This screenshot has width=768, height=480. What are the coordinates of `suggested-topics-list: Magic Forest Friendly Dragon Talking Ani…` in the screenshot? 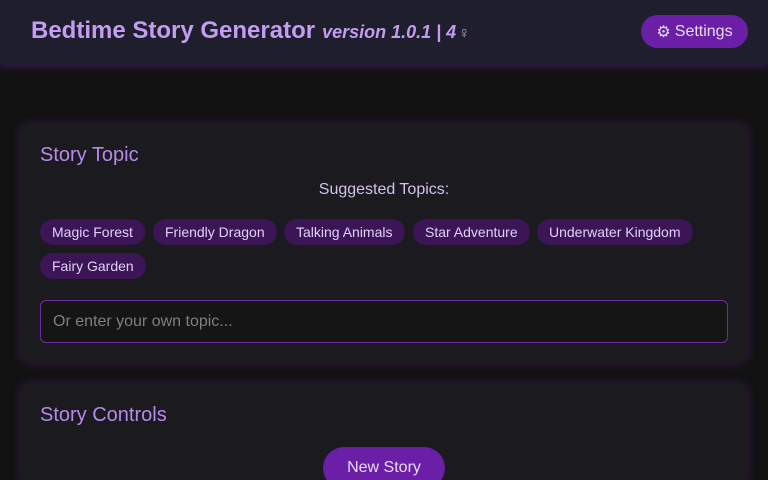 It's located at (384, 259).